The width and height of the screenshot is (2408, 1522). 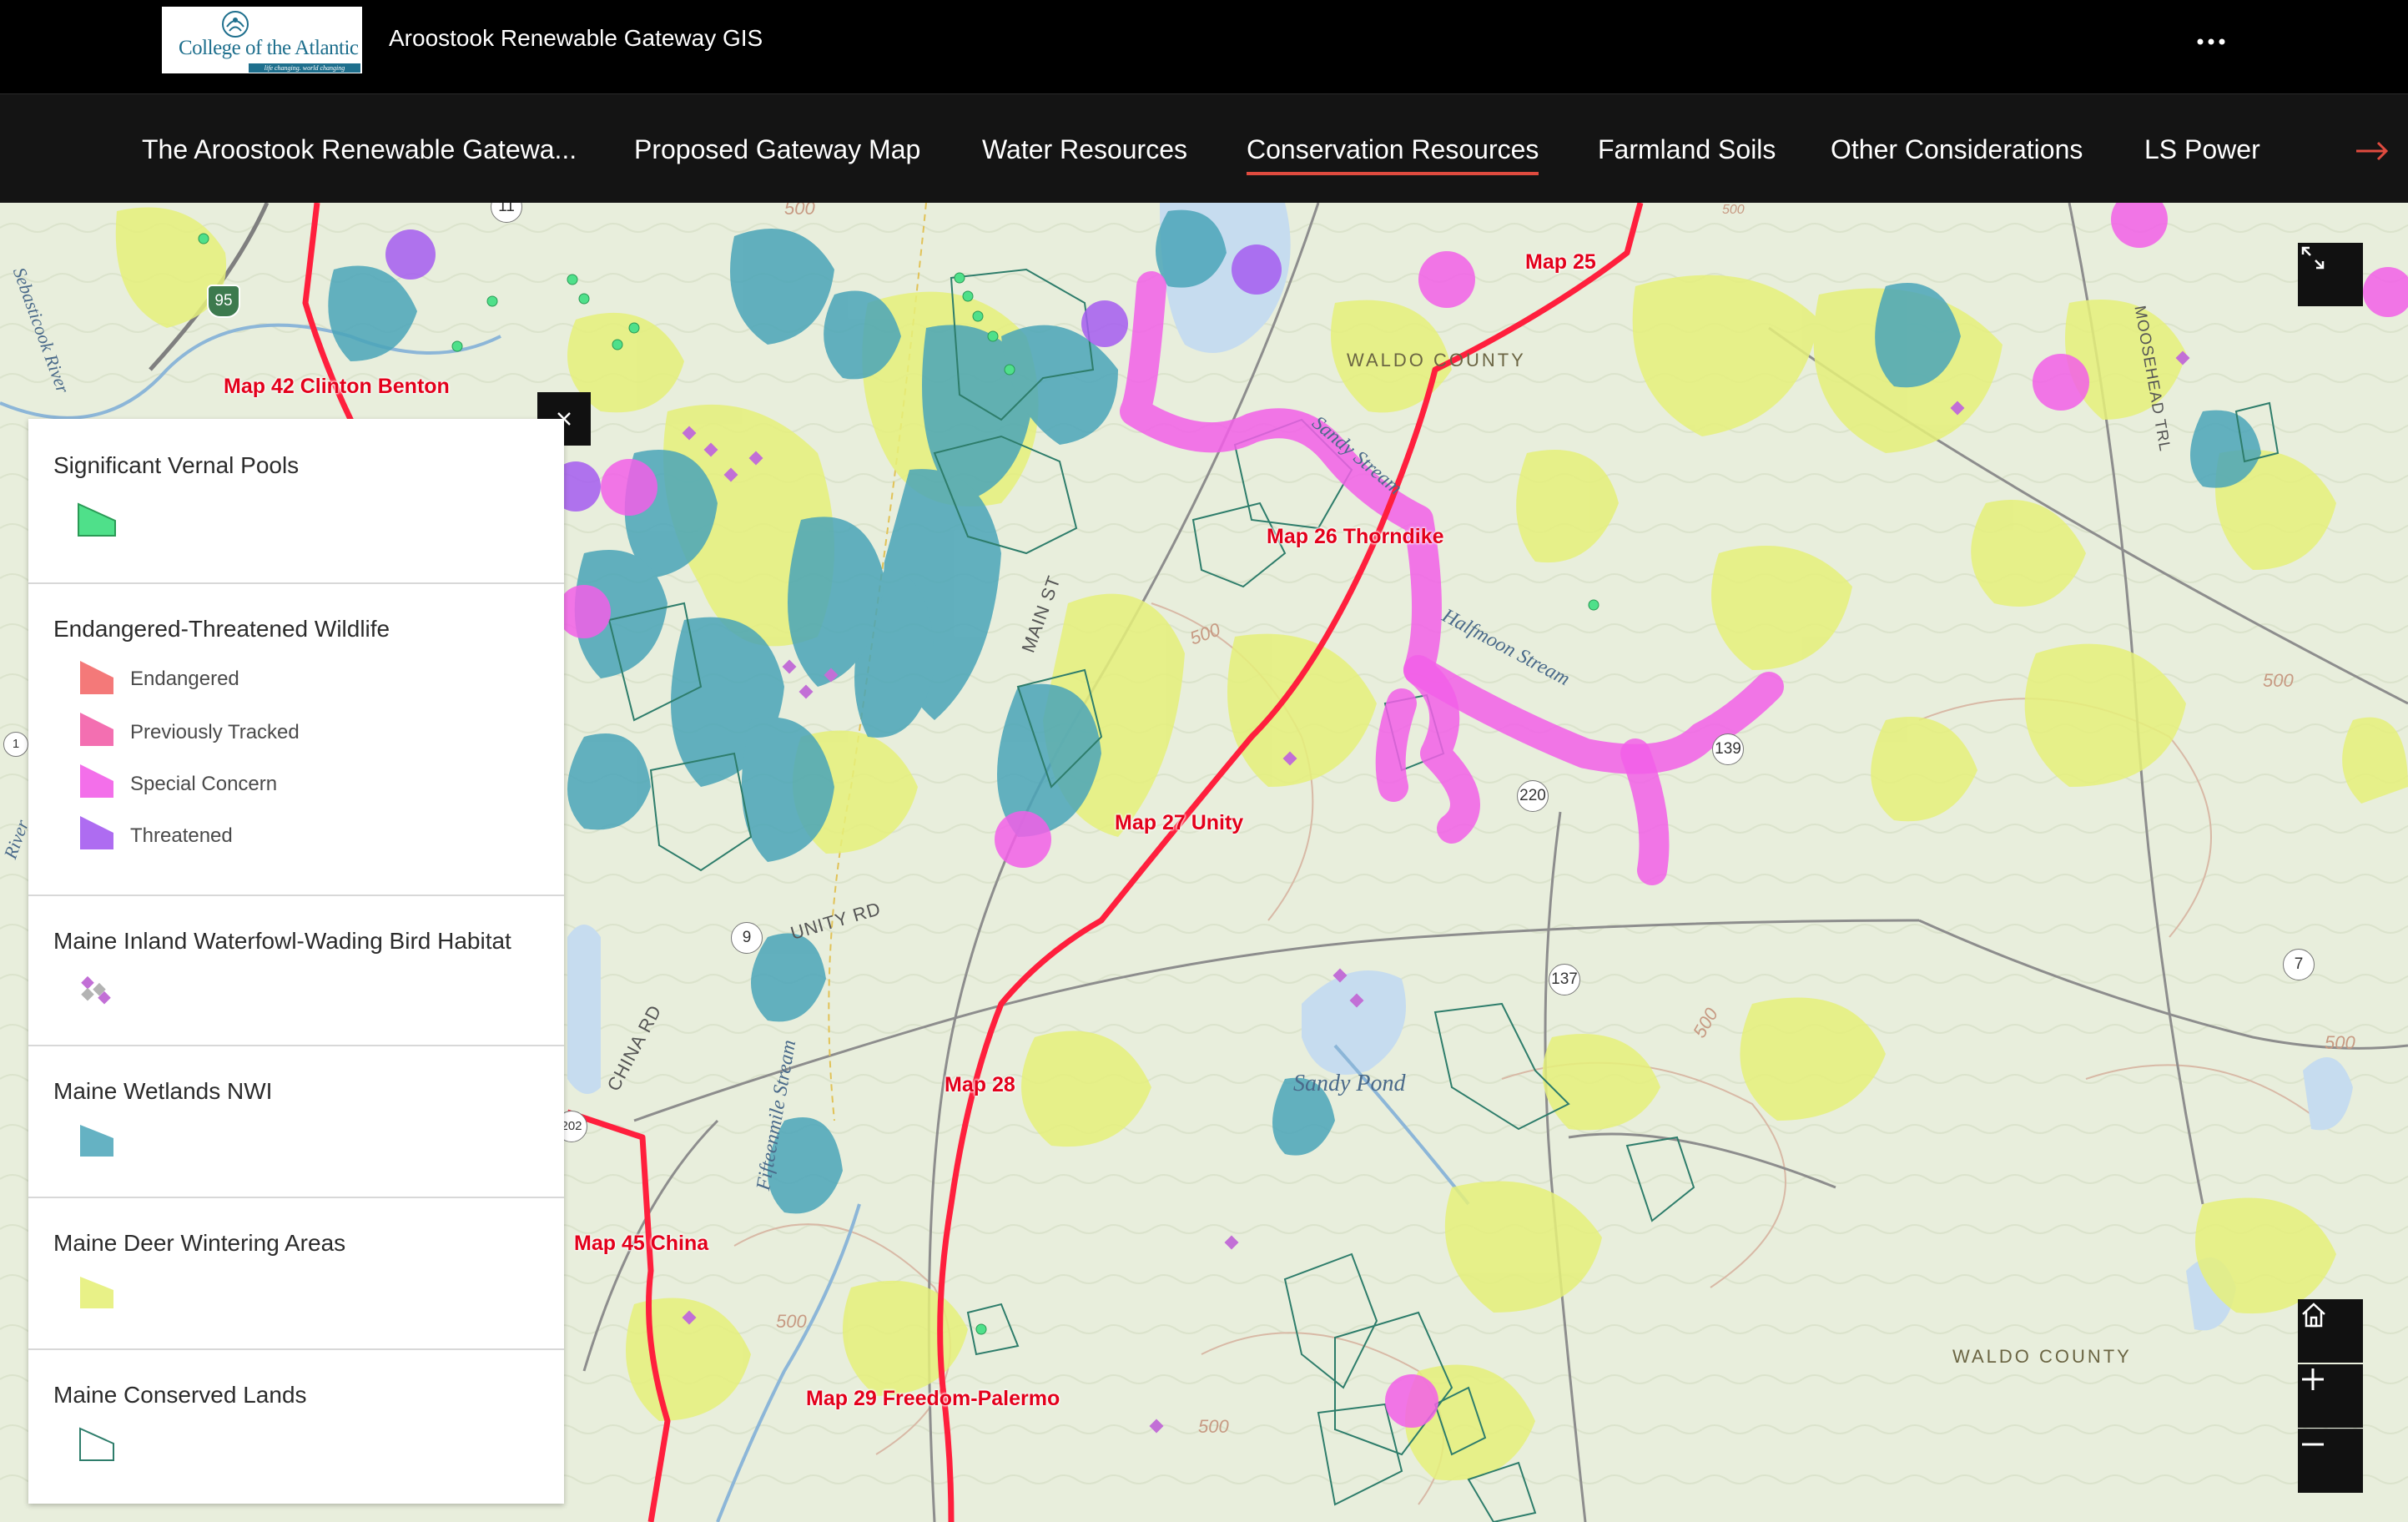 I want to click on route-shield: 1, so click(x=15, y=744).